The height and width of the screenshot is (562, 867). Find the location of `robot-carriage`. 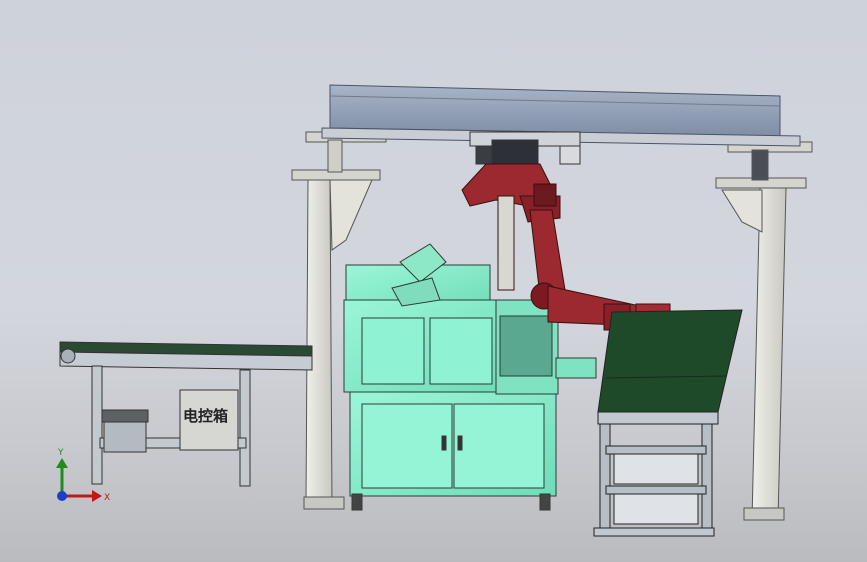

robot-carriage is located at coordinates (525, 148).